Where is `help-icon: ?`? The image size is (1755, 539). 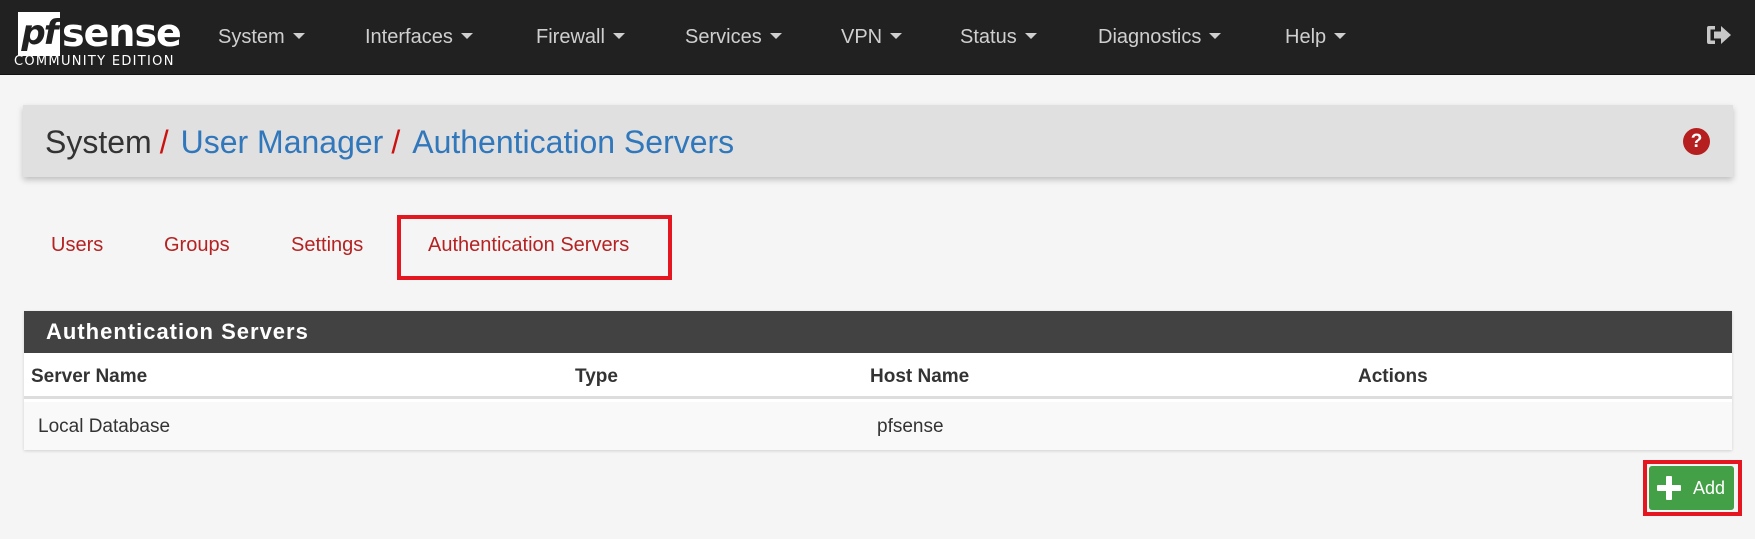
help-icon: ? is located at coordinates (1696, 141).